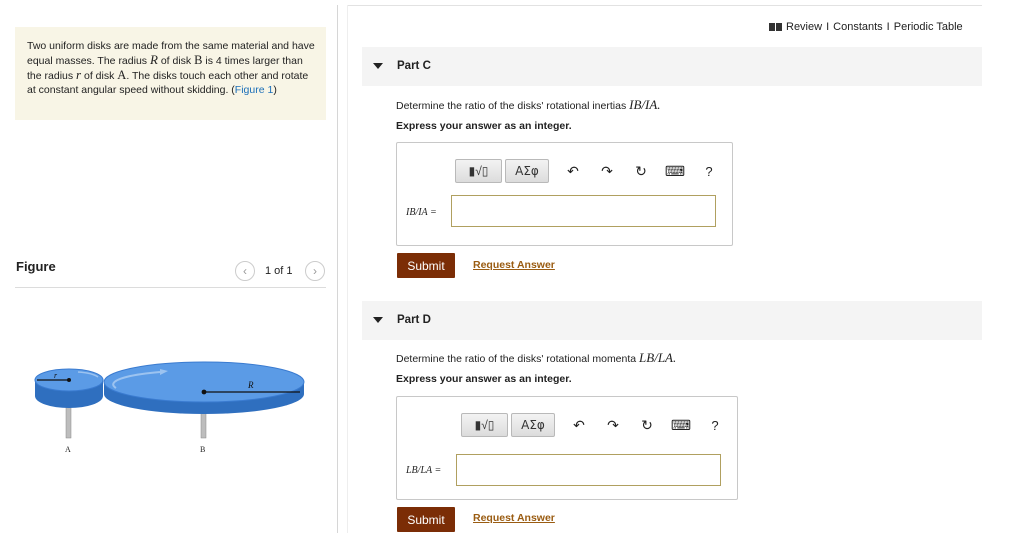 The image size is (1024, 533). I want to click on part-d-title: Part D, so click(414, 320).